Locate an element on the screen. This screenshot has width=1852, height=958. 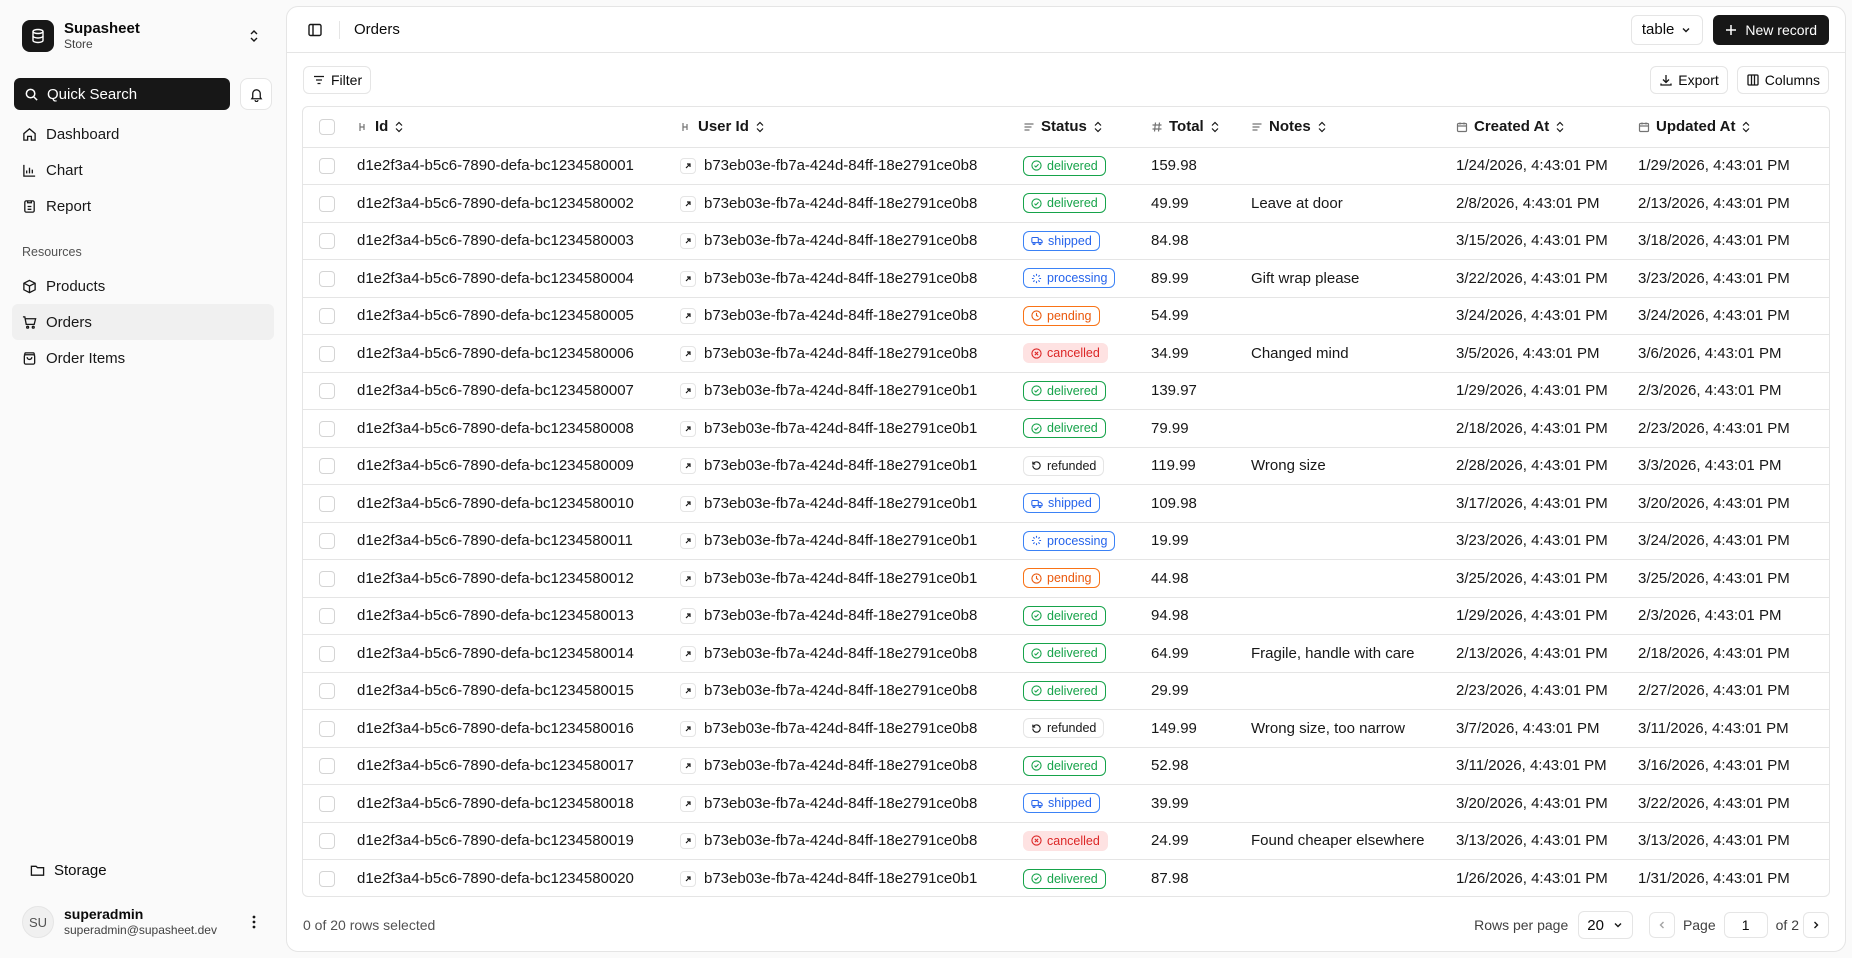
more-vertical-icon is located at coordinates (254, 922).